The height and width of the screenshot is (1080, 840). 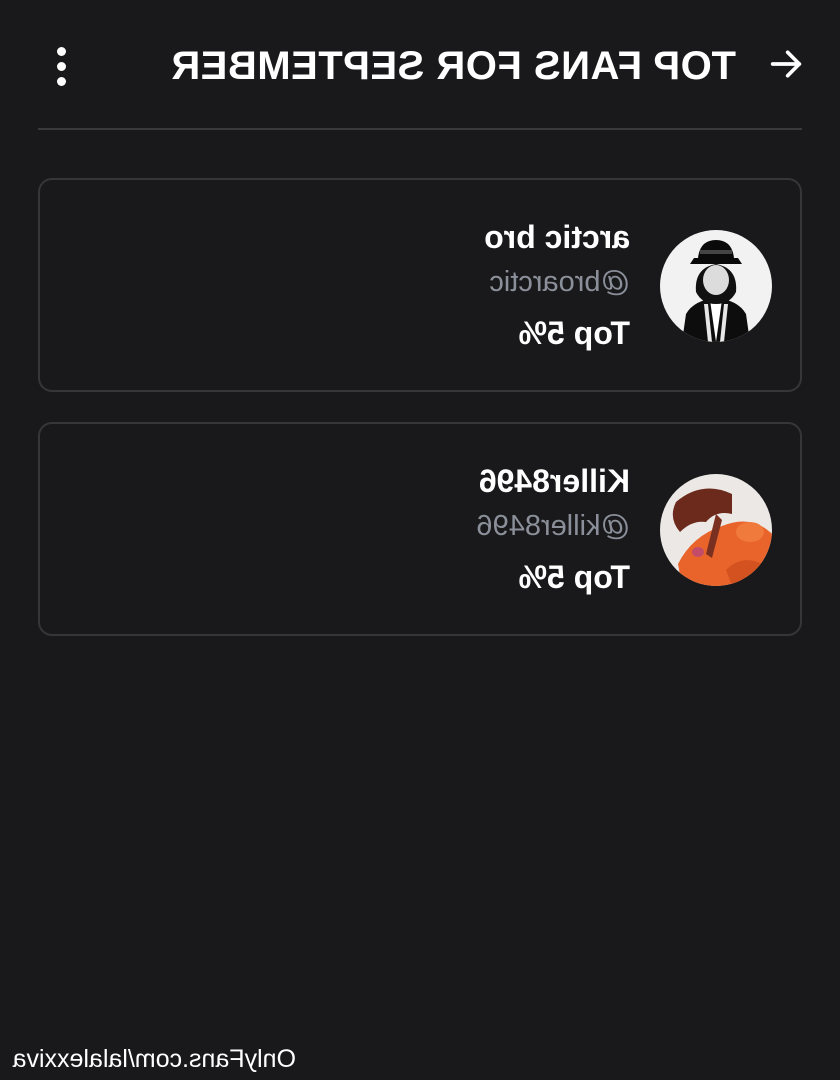 I want to click on page-title: TOP FANS FOR SEPTEMBER, so click(x=453, y=66).